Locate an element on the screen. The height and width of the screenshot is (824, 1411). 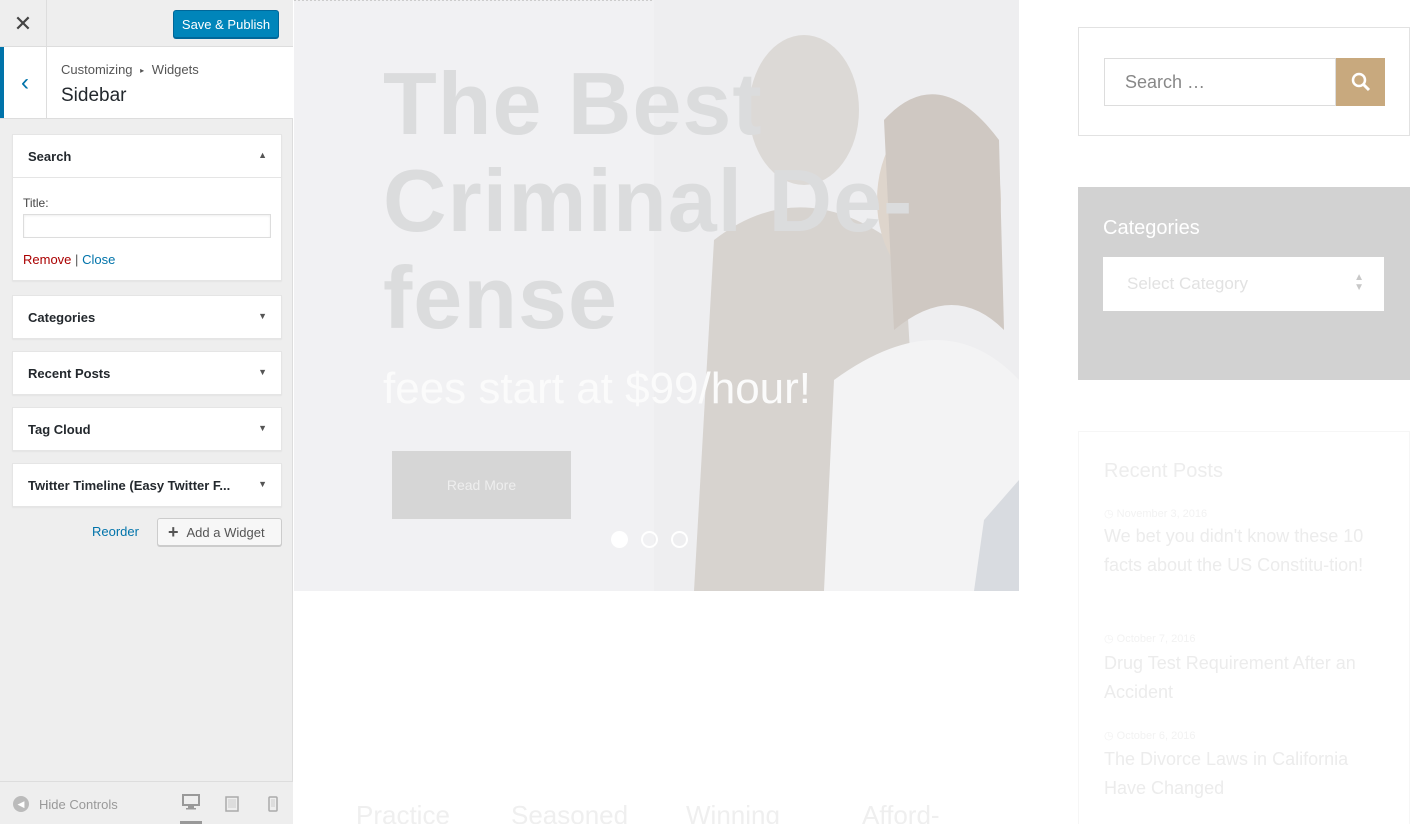
preview-tablet-button is located at coordinates (232, 804).